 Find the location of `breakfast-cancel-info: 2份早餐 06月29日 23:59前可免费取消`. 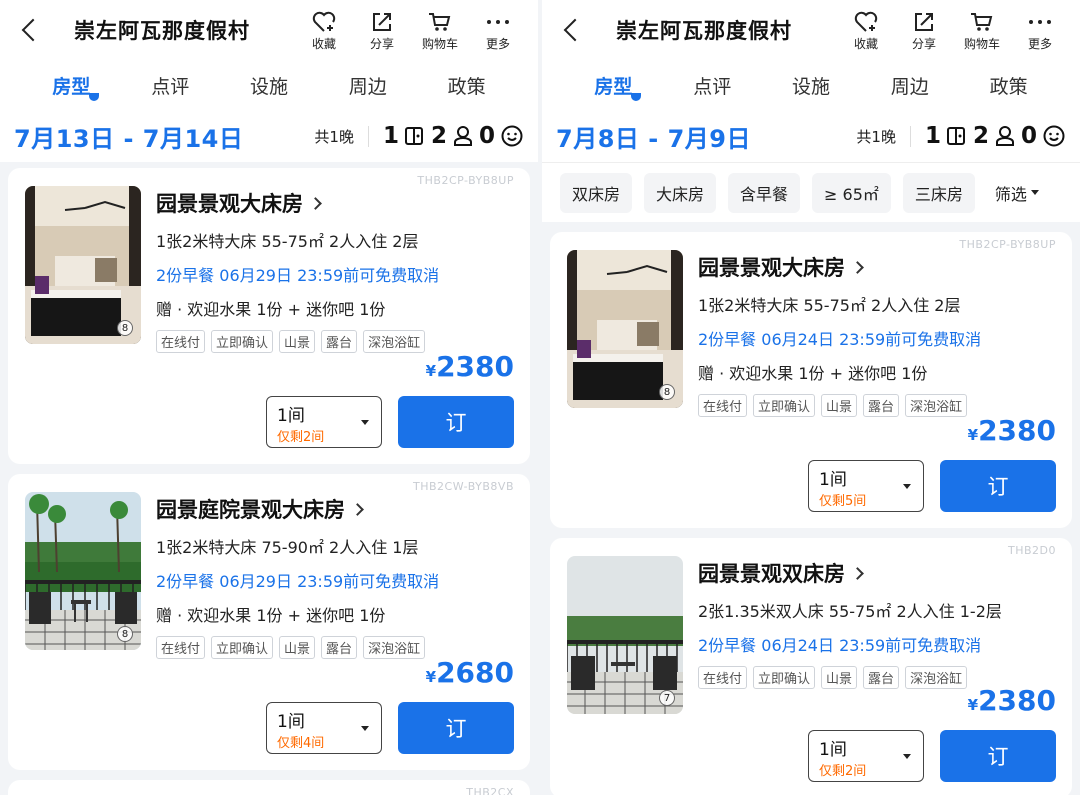

breakfast-cancel-info: 2份早餐 06月29日 23:59前可免费取消 is located at coordinates (298, 581).